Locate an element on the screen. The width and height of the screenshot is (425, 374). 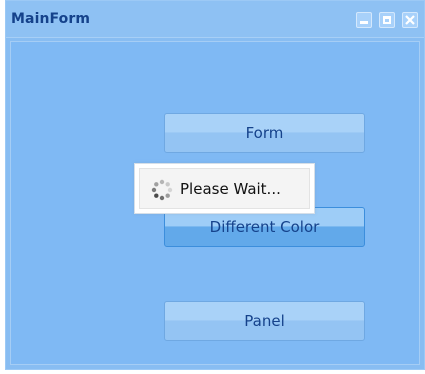
maximize-button is located at coordinates (387, 20).